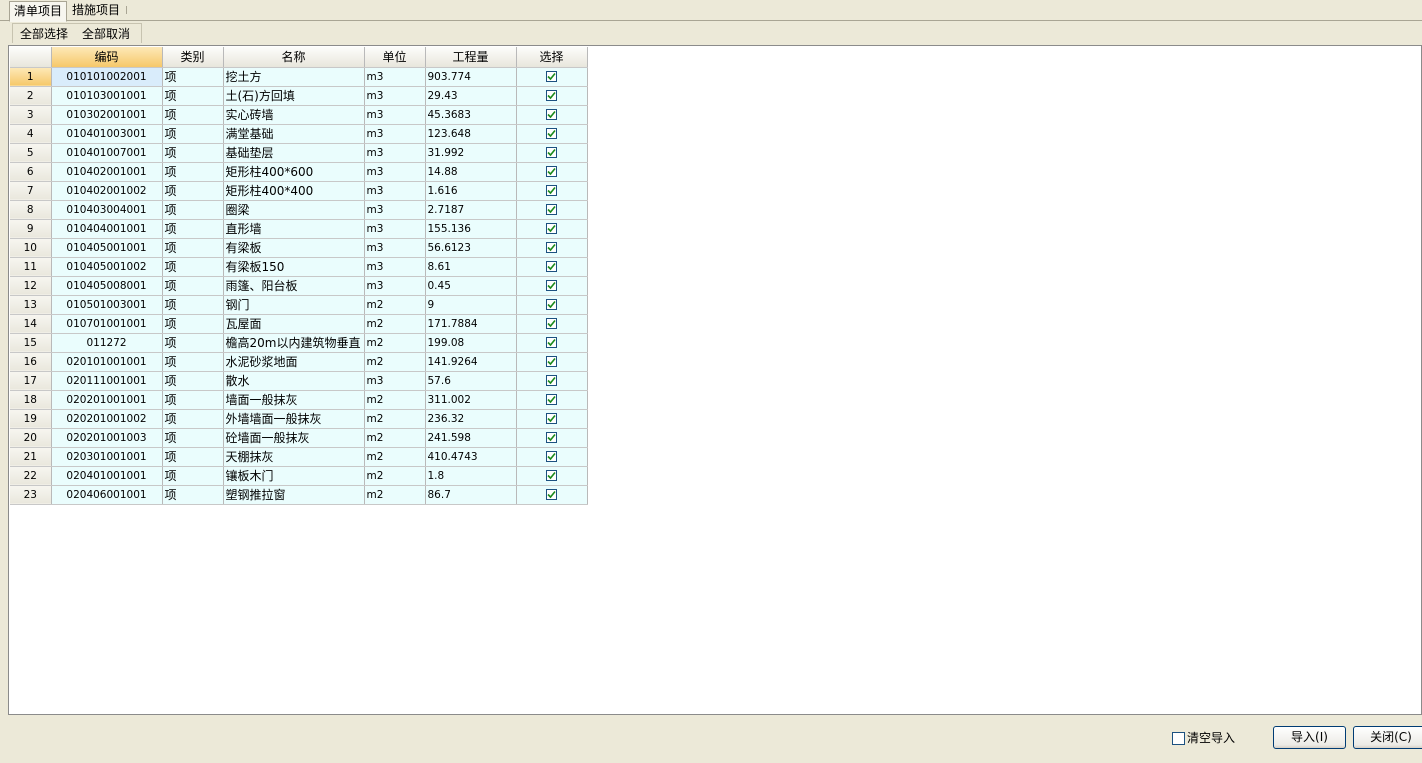  I want to click on table-row: 13 010501003001 项钢门 m2 9, so click(299, 305).